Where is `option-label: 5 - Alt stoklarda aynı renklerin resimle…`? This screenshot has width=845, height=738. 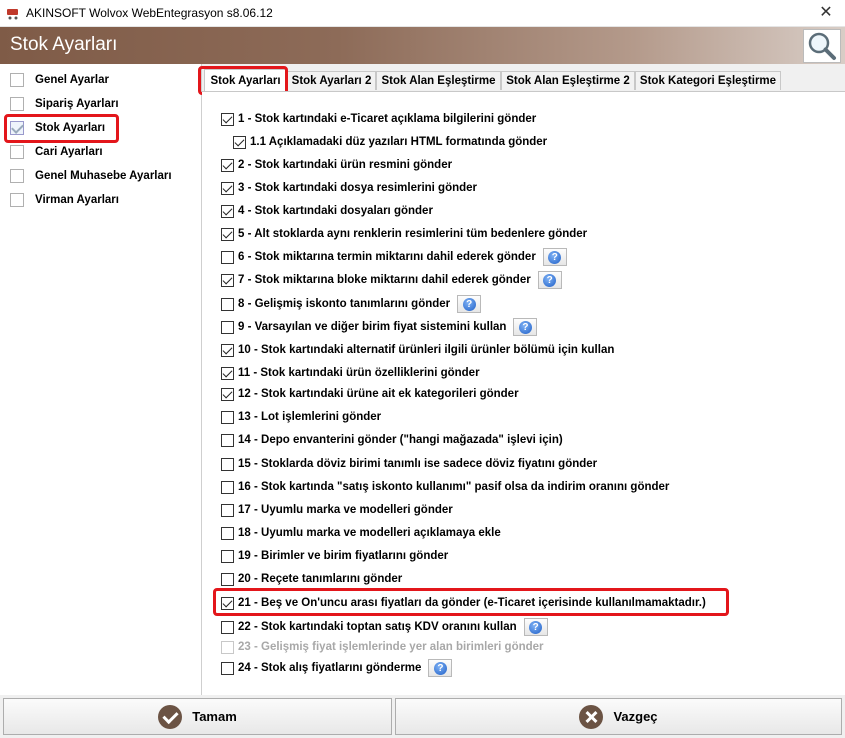 option-label: 5 - Alt stoklarda aynı renklerin resimle… is located at coordinates (413, 234).